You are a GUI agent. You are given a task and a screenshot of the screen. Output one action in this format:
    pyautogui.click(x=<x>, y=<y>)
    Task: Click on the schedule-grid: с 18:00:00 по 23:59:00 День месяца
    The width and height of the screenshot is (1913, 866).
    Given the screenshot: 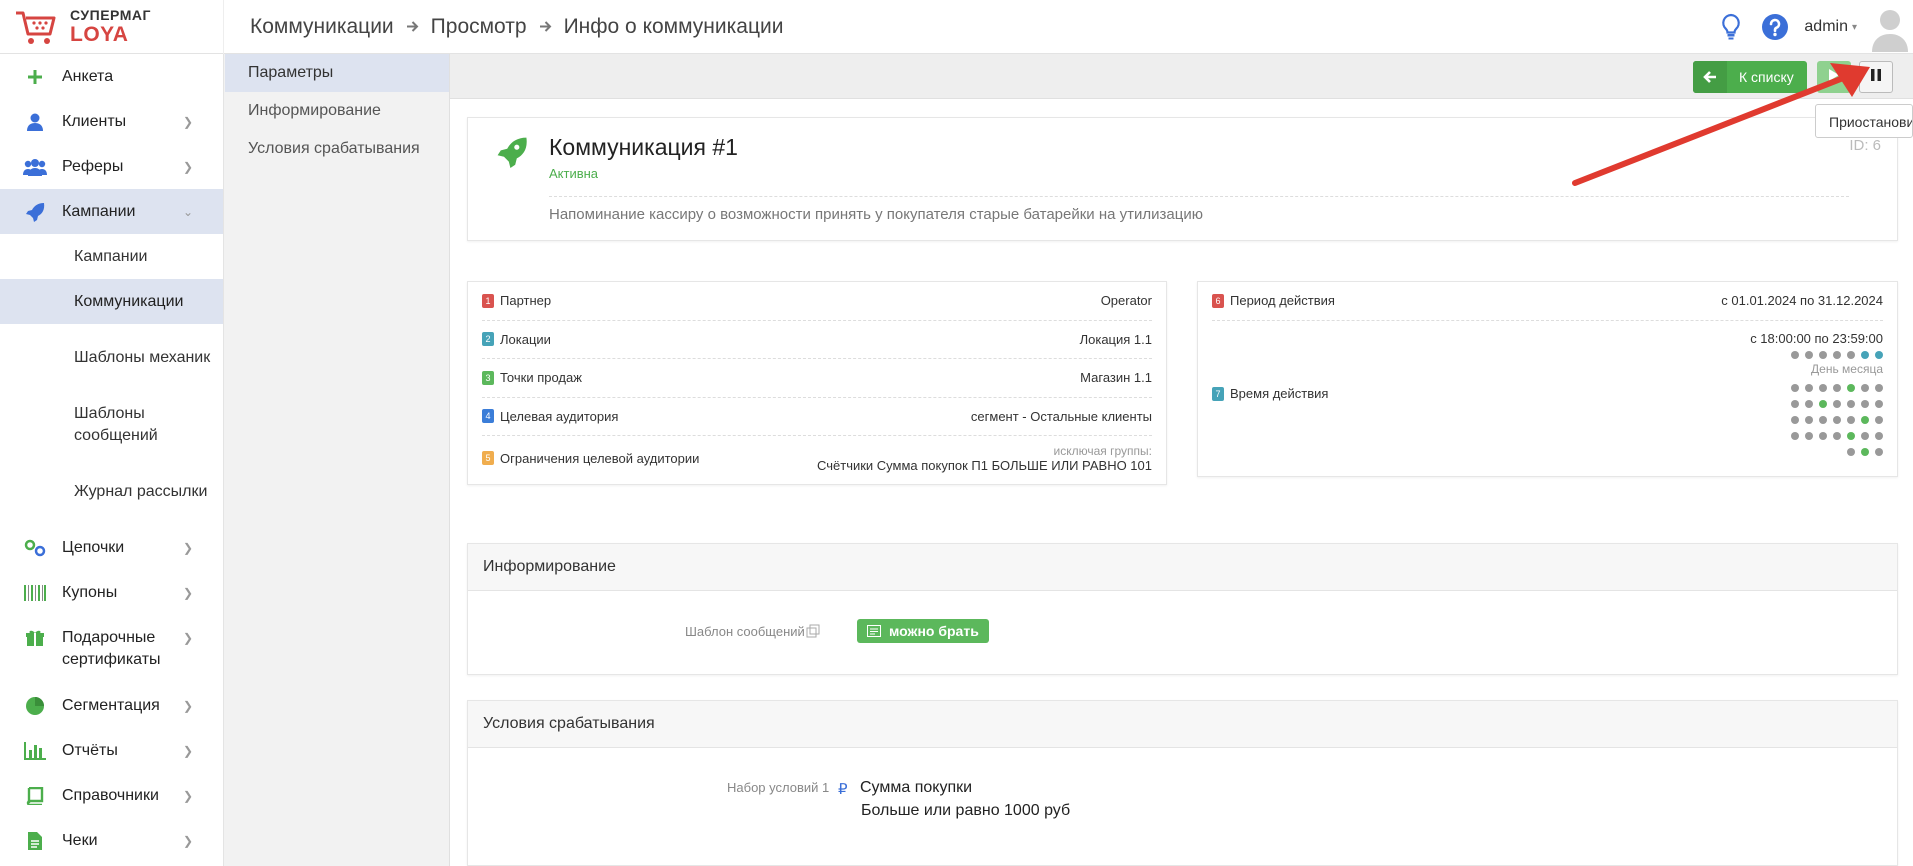 What is the action you would take?
    pyautogui.click(x=1816, y=393)
    